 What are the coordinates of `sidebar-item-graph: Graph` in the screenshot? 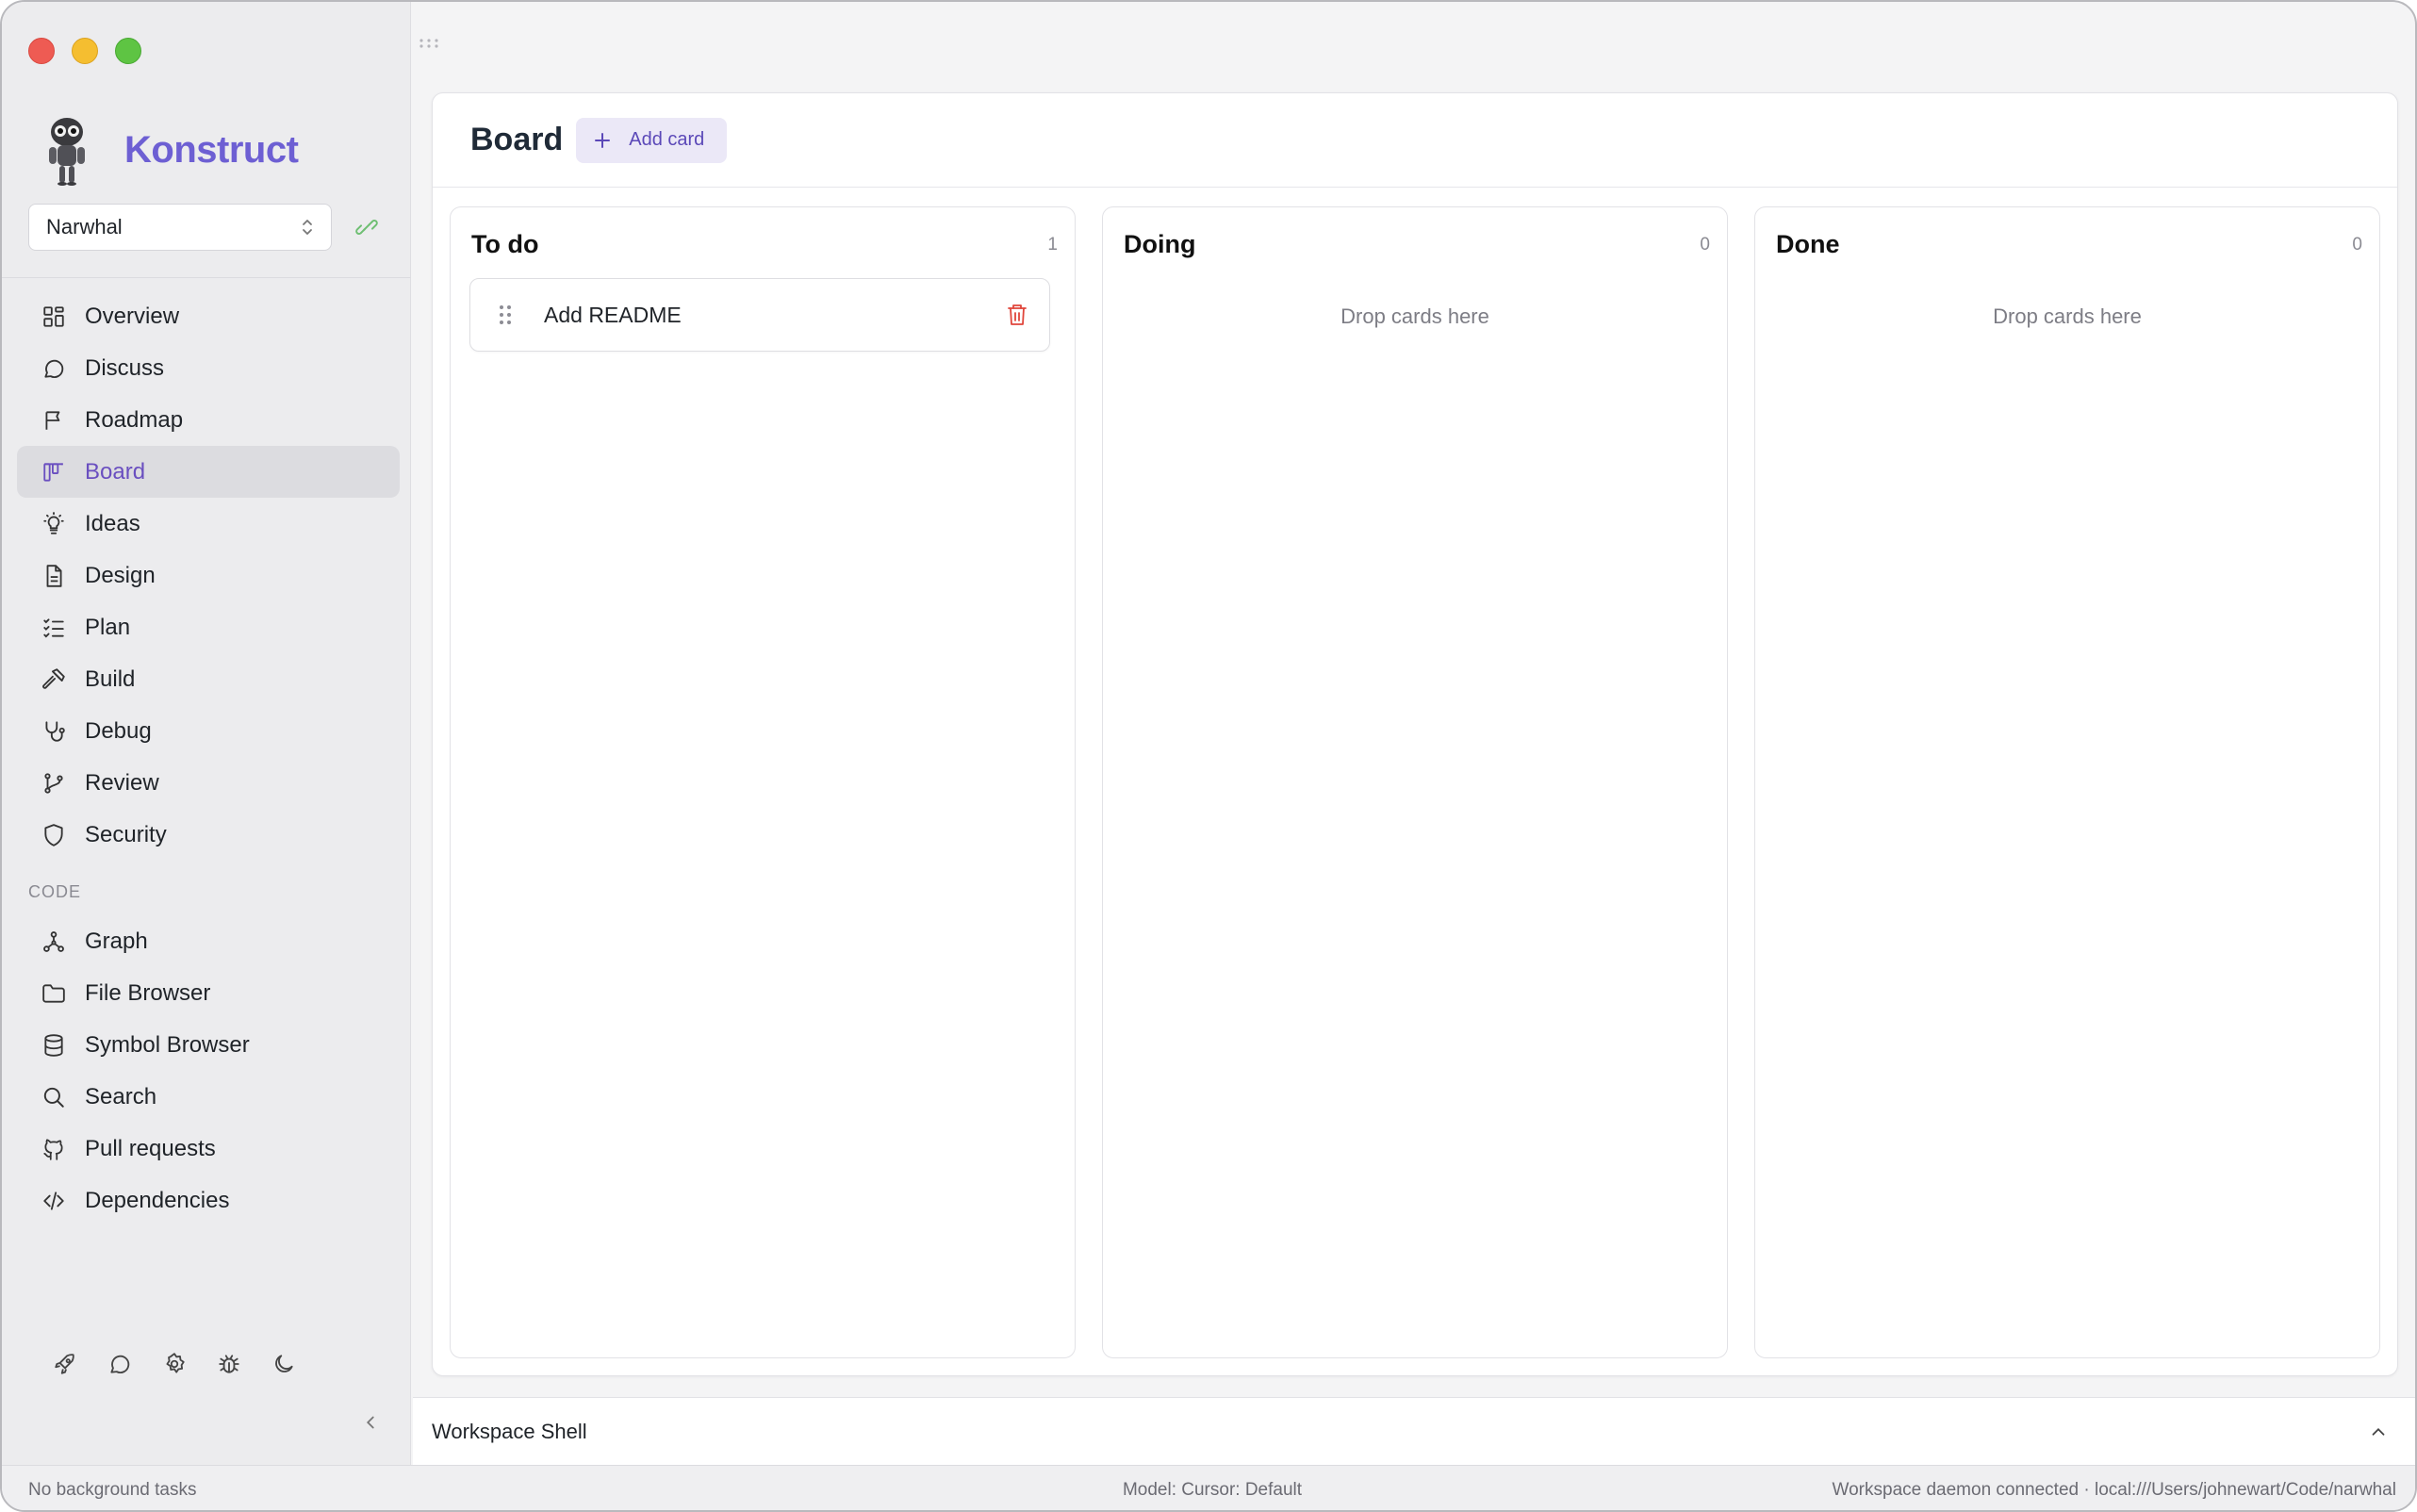 It's located at (208, 941).